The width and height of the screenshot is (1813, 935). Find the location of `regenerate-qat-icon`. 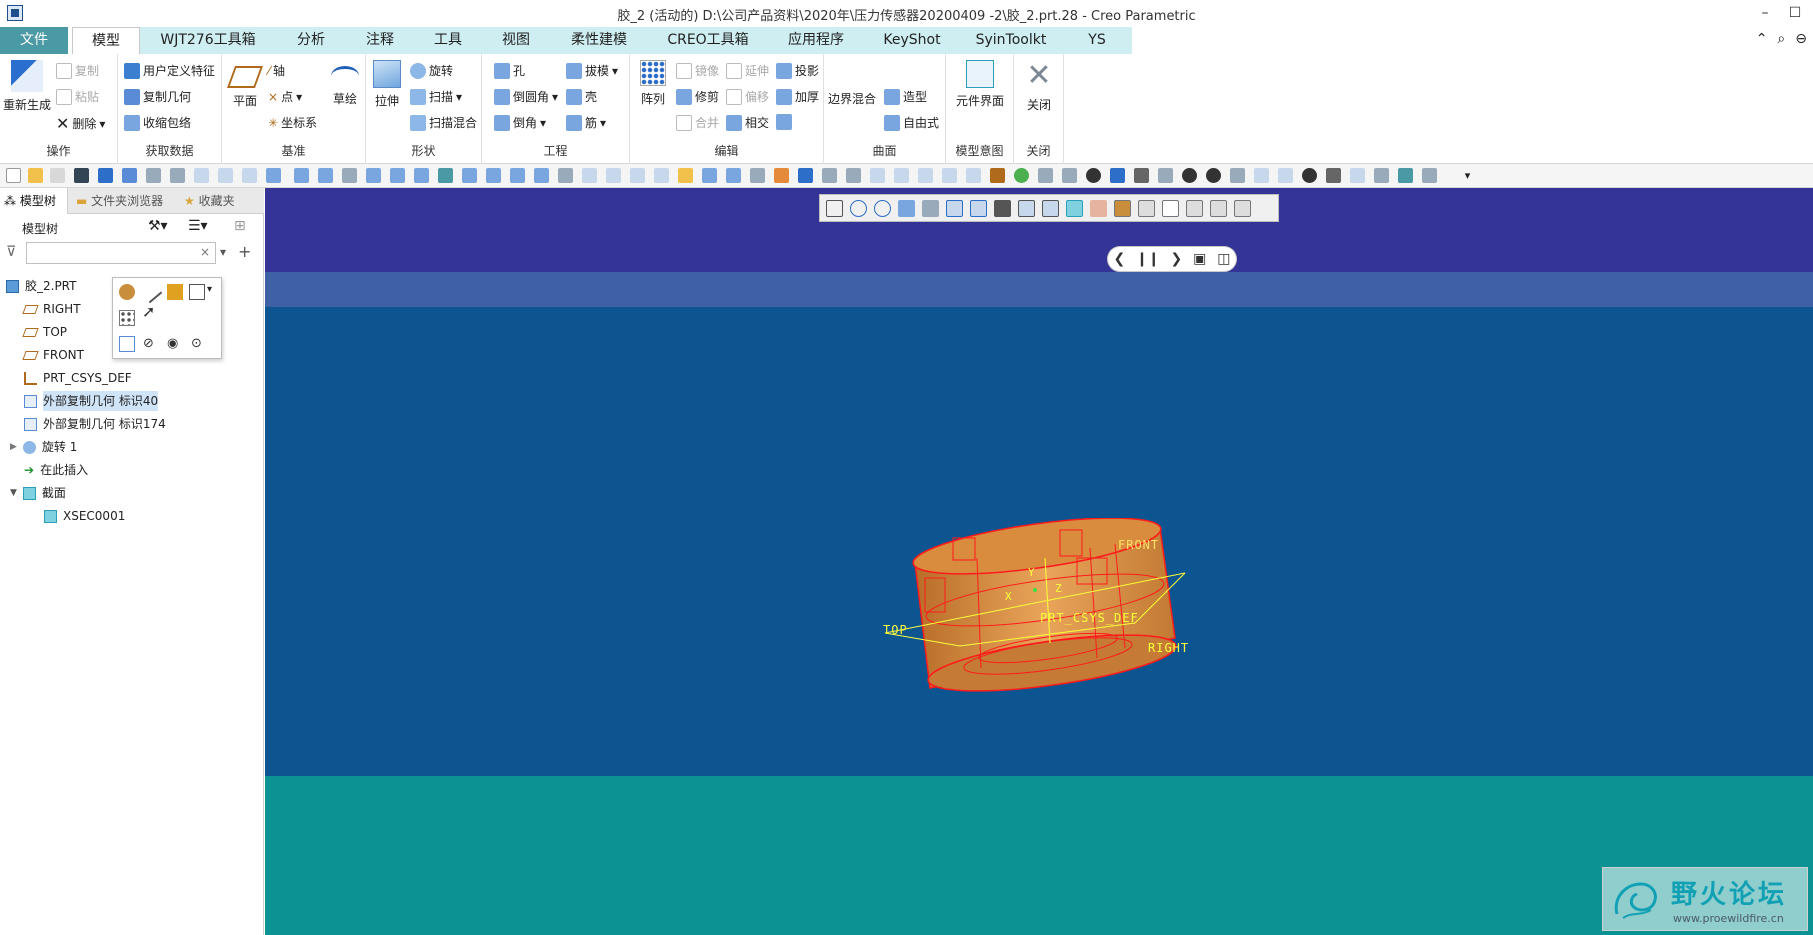

regenerate-qat-icon is located at coordinates (105, 175).